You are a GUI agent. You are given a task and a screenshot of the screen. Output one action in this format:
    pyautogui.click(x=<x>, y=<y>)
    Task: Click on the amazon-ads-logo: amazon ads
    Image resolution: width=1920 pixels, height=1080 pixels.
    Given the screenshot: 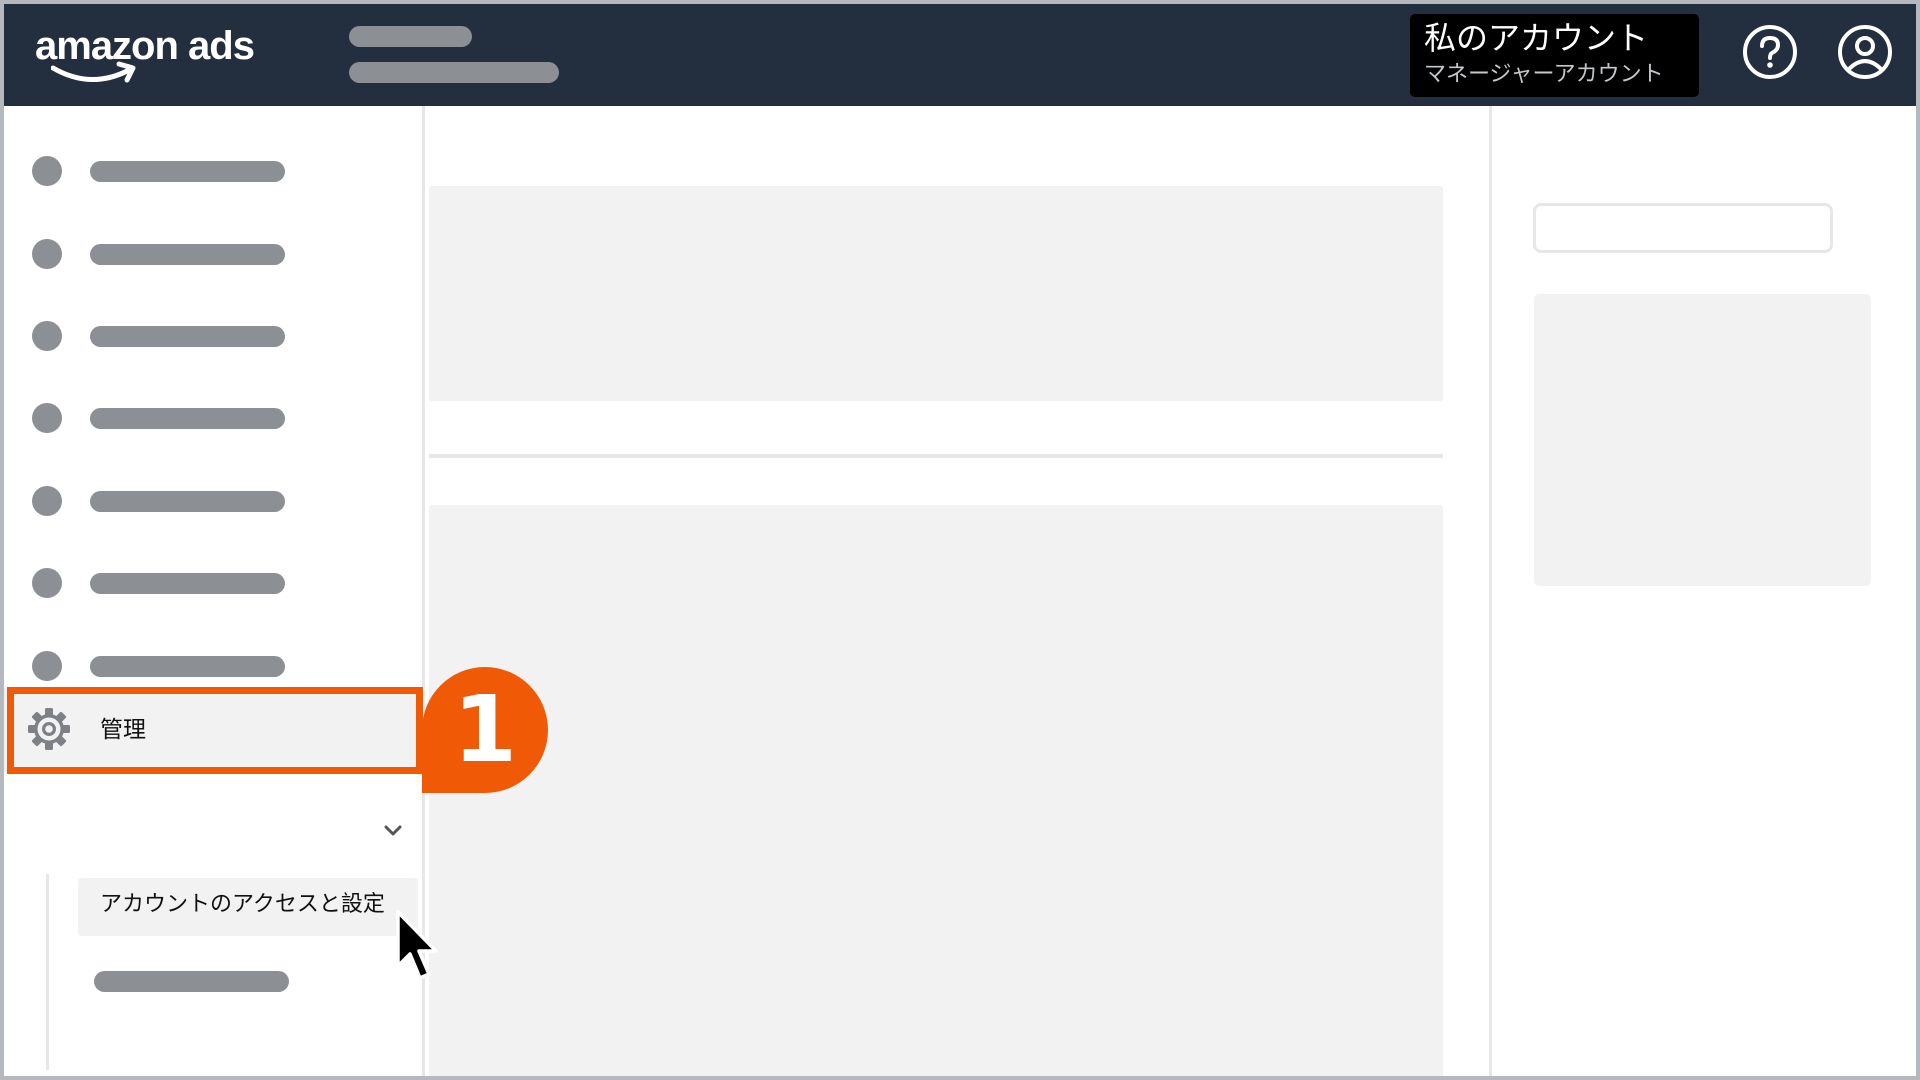 What is the action you would take?
    pyautogui.click(x=150, y=58)
    